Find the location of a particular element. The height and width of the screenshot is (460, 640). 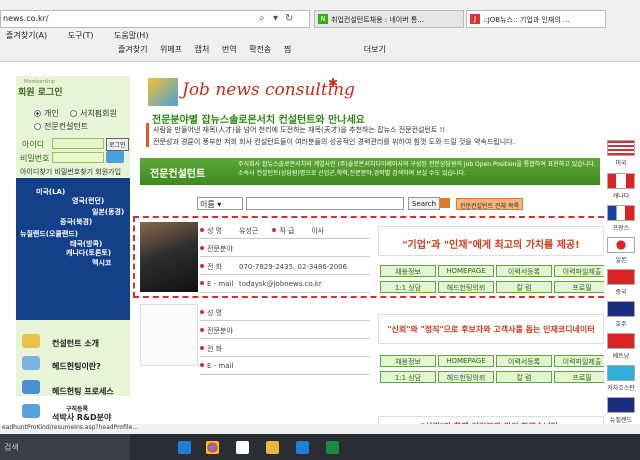

search-button: Search is located at coordinates (424, 203).